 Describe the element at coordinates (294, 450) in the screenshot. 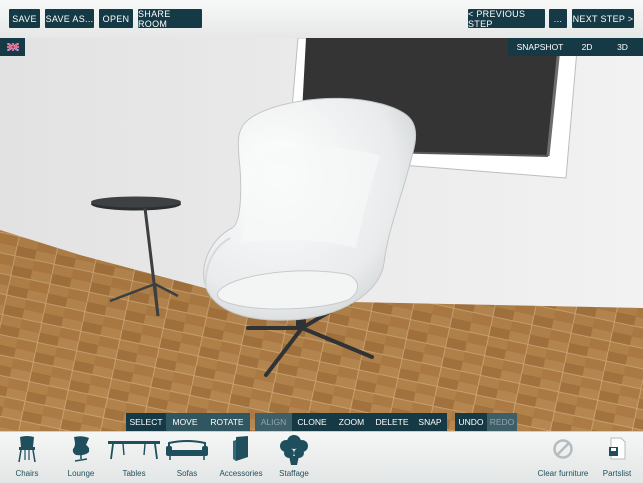

I see `plant-icon` at that location.